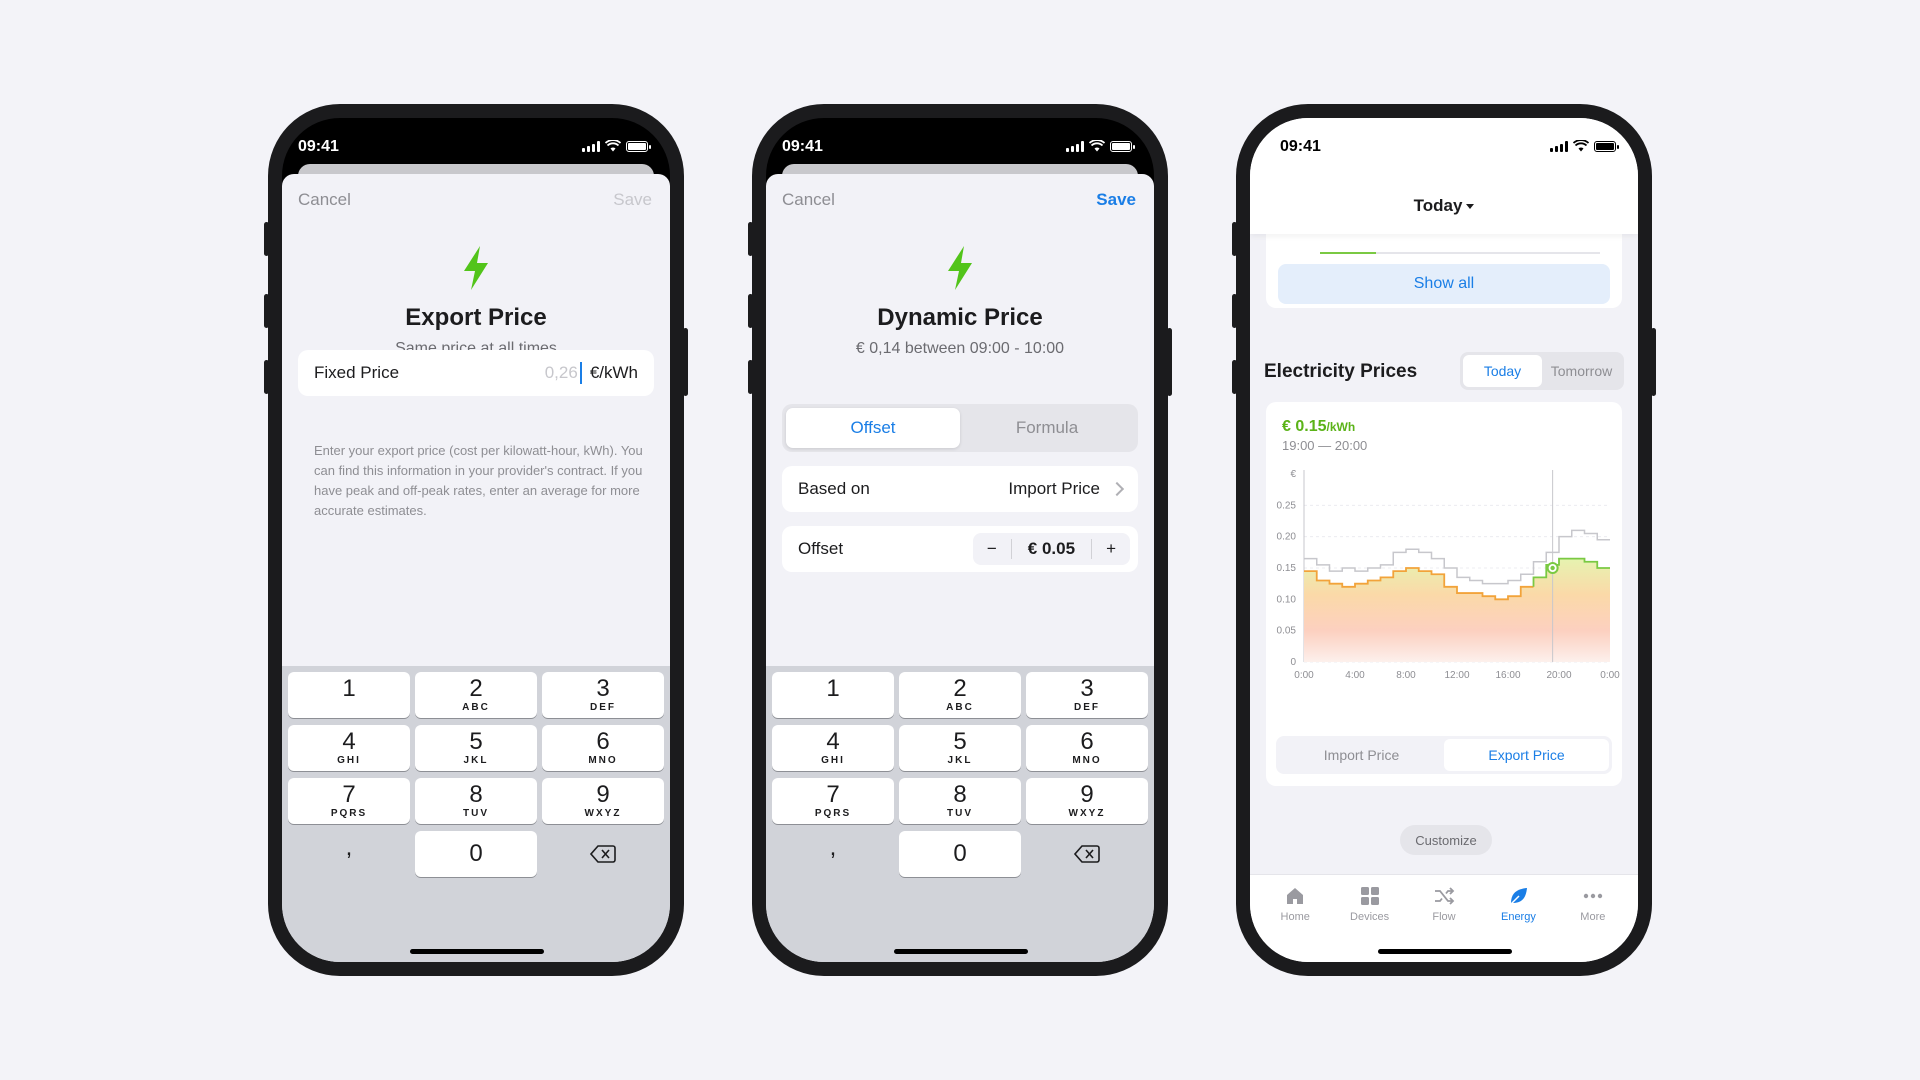 Image resolution: width=1920 pixels, height=1080 pixels. I want to click on x-tick-label: 4:00, so click(1355, 675).